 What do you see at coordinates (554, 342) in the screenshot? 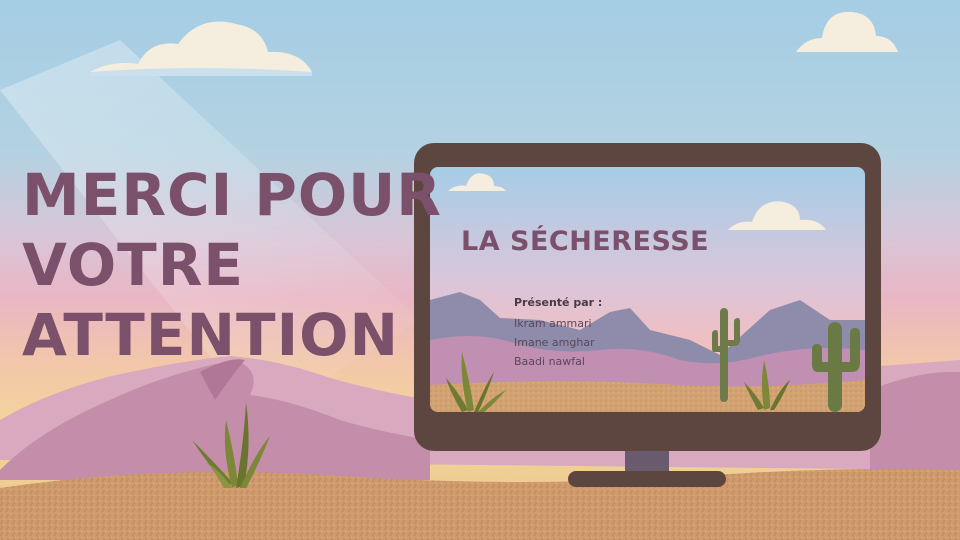
I see `presenter-name: Imane amghar` at bounding box center [554, 342].